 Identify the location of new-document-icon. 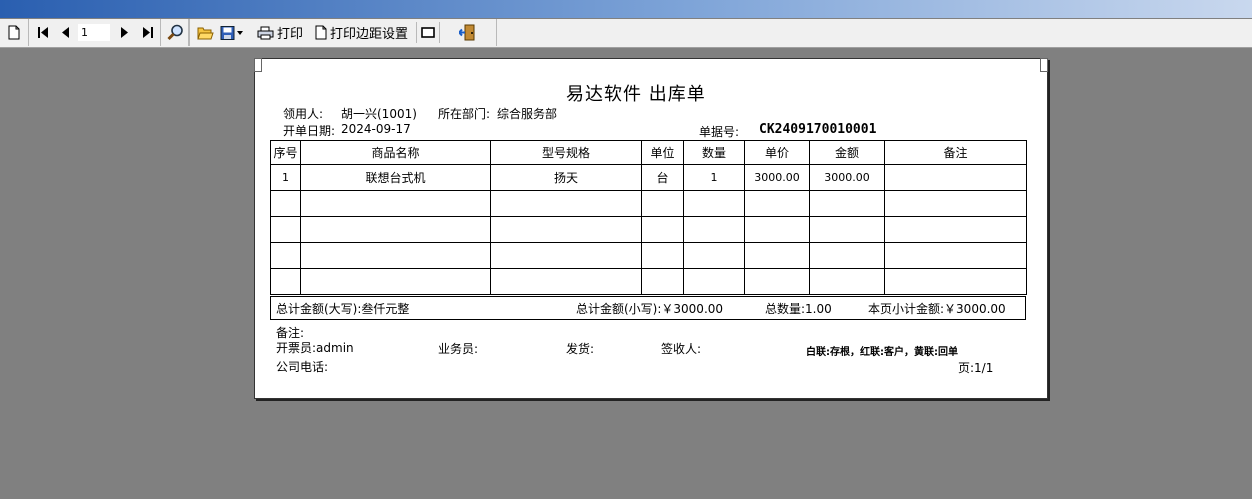
(14, 32).